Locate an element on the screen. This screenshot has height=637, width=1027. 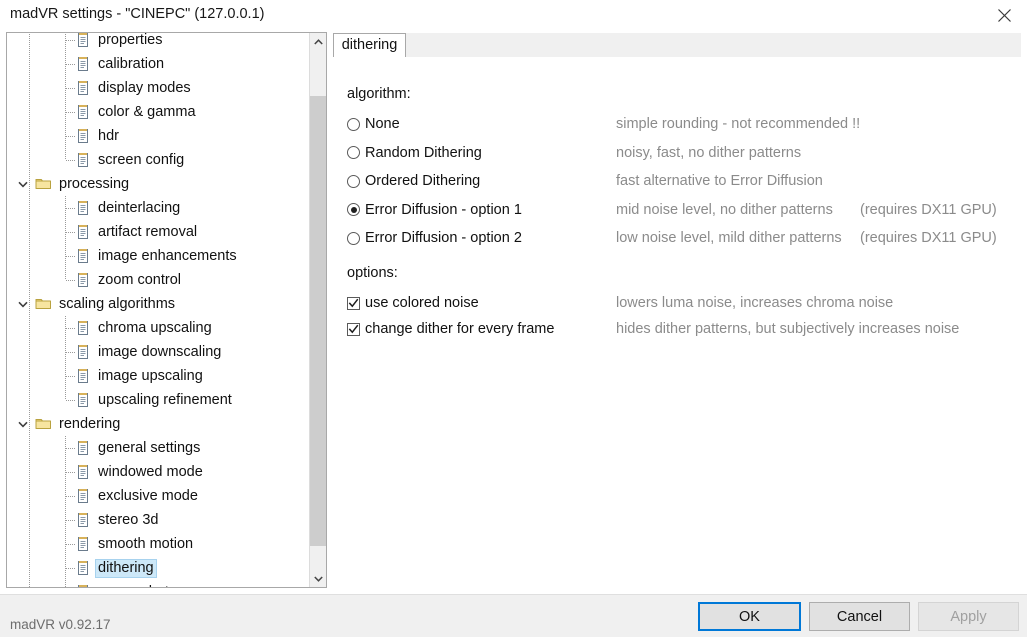
tree-item-stereo-3d: stereo 3d is located at coordinates (158, 520).